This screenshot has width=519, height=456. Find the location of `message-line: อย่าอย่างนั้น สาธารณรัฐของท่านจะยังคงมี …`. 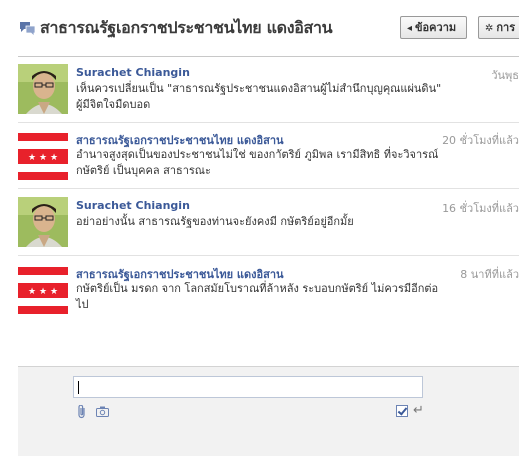

message-line: อย่าอย่างนั้น สาธารณรัฐของท่านจะยังคงมี … is located at coordinates (215, 221).